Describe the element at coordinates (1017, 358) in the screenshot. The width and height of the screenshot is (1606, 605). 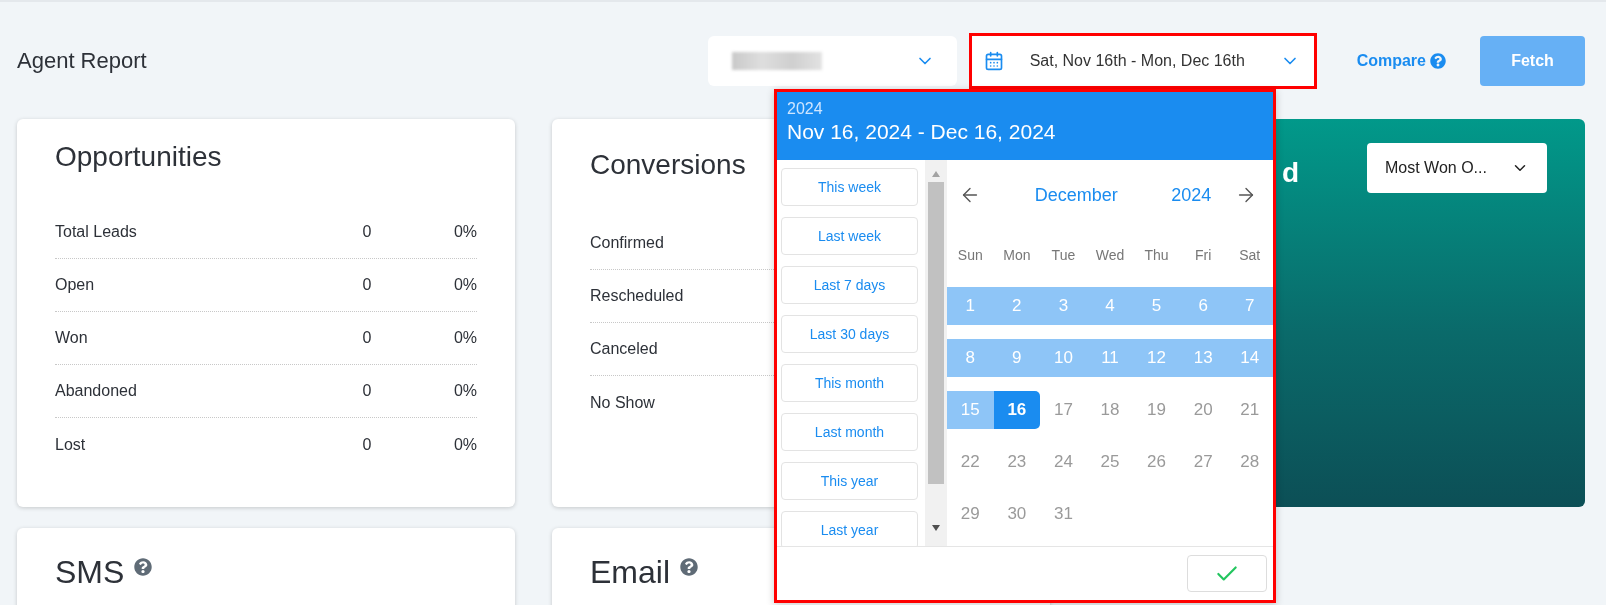
I see `calendar-day: 9` at that location.